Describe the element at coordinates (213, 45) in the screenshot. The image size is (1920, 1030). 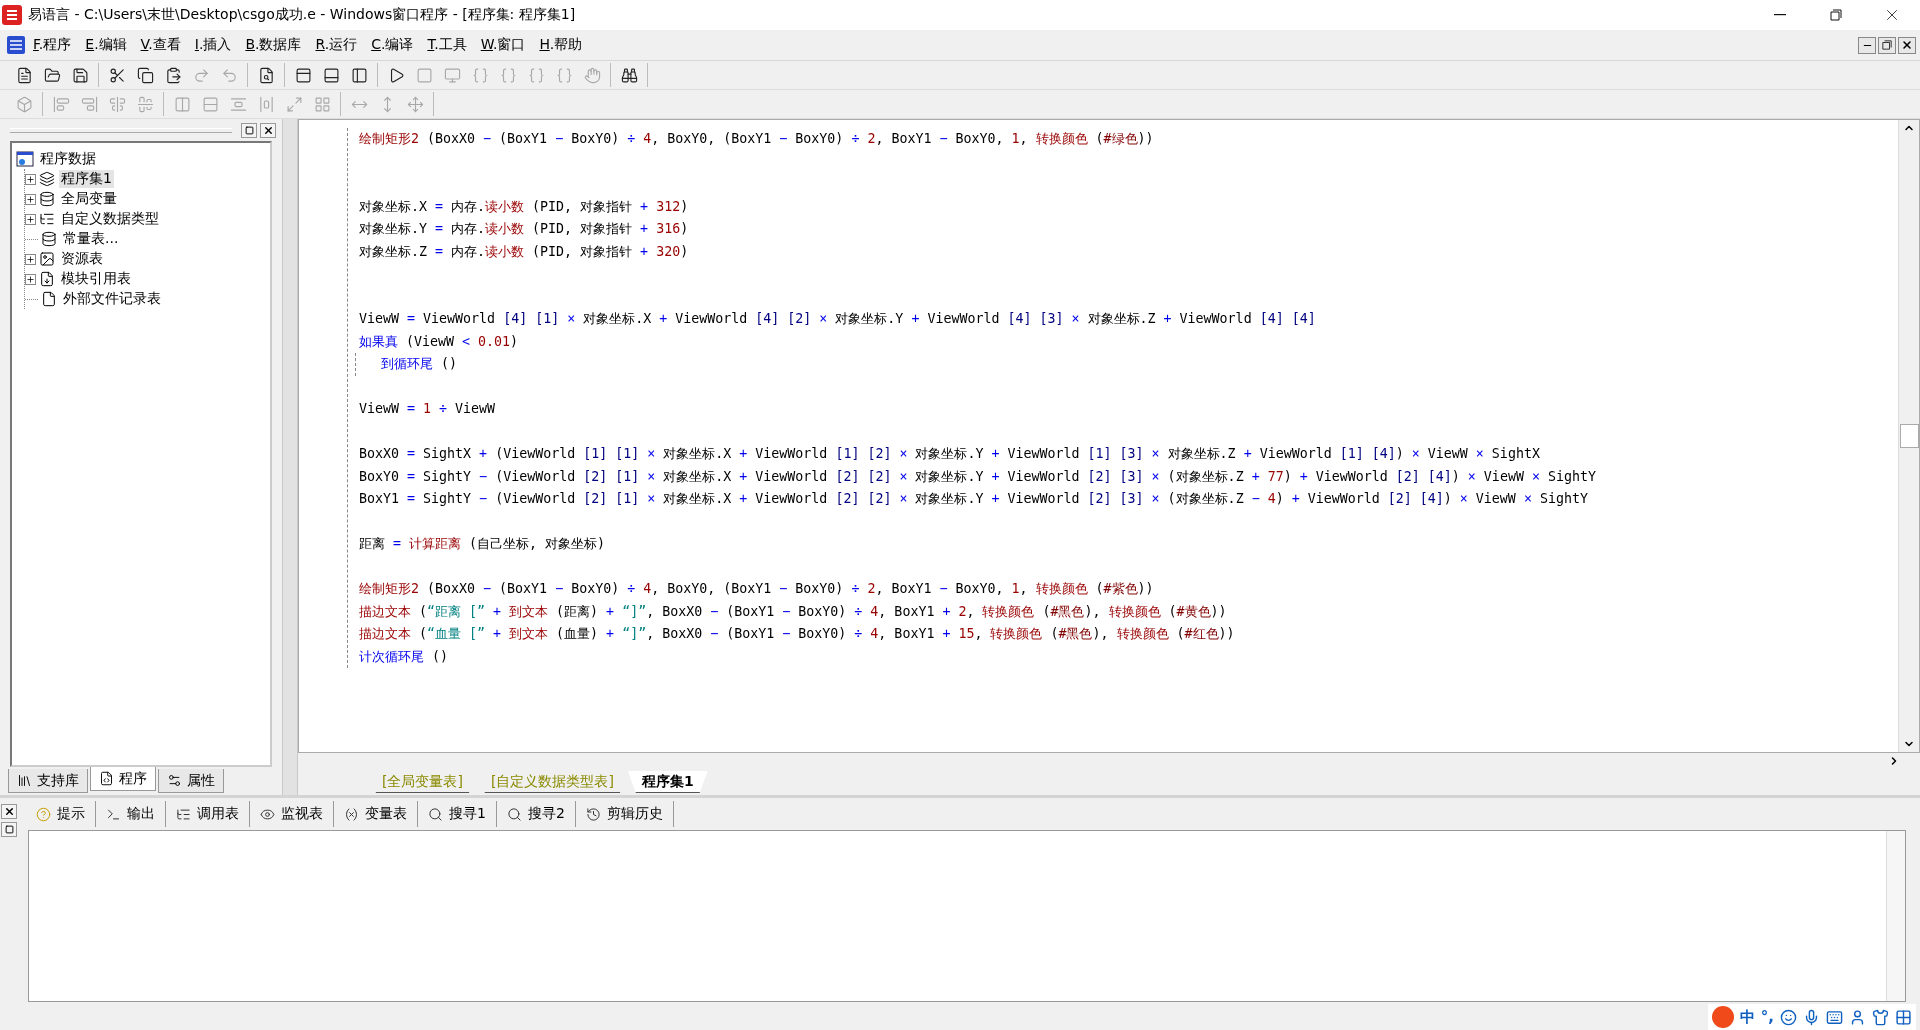
I see `menu-item: I.插入` at that location.